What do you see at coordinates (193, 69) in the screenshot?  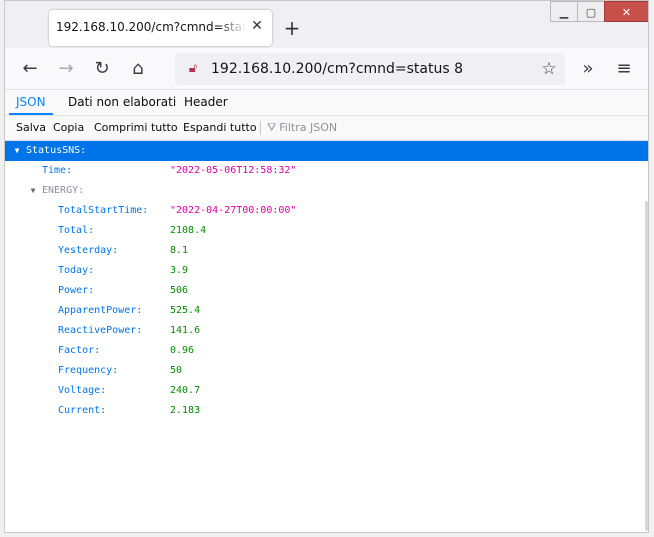 I see `insecure-lock-icon: 🔓︎` at bounding box center [193, 69].